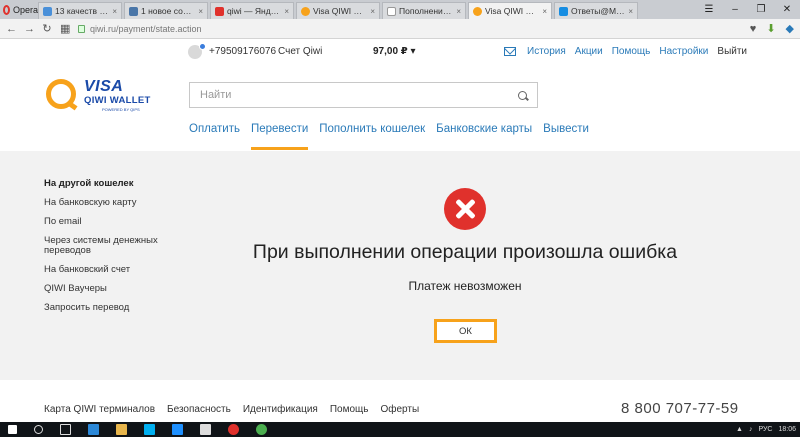 Image resolution: width=800 pixels, height=437 pixels. What do you see at coordinates (121, 109) in the screenshot?
I see `logo-powered-text: POWERED BY QIPS` at bounding box center [121, 109].